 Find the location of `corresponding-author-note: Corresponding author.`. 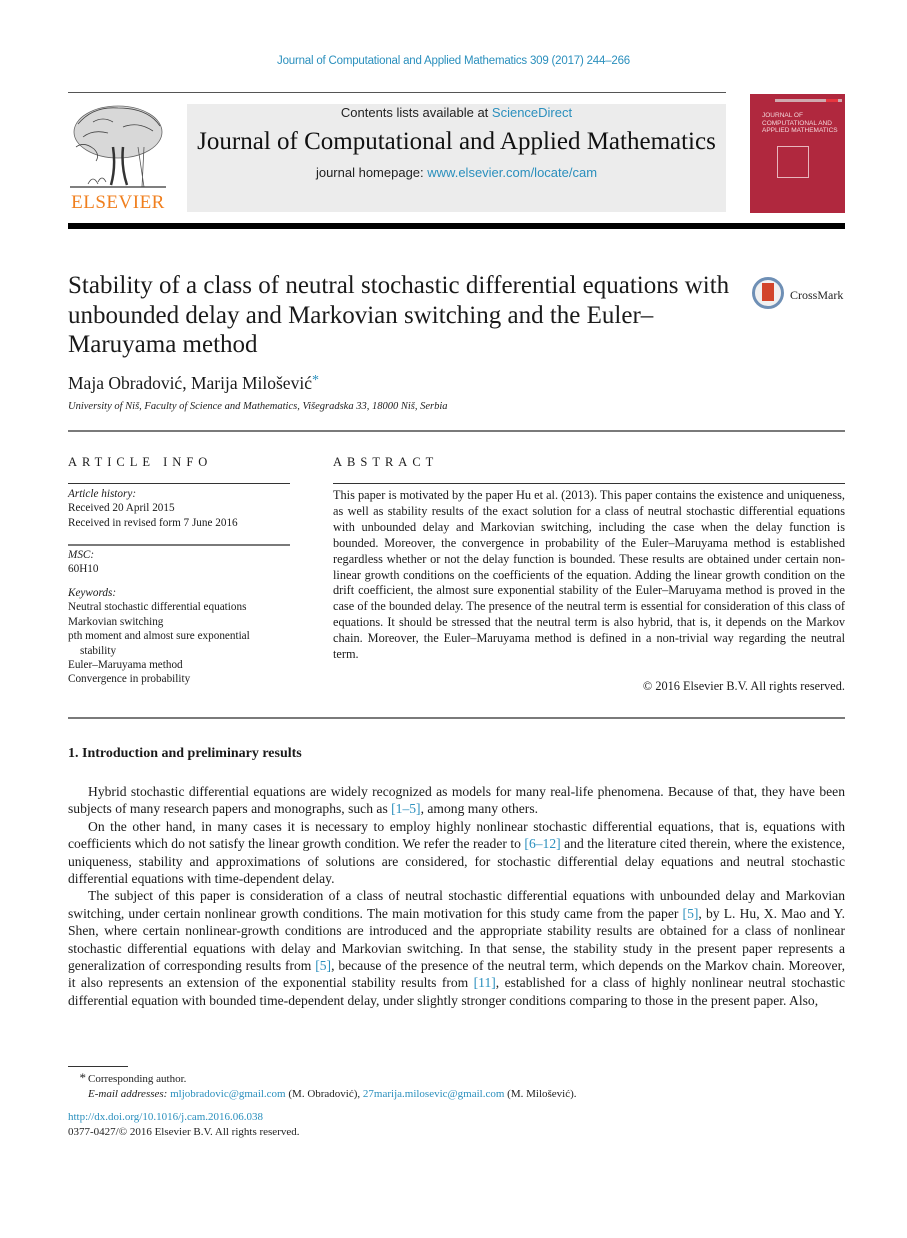

corresponding-author-note: Corresponding author. is located at coordinates (137, 1079).